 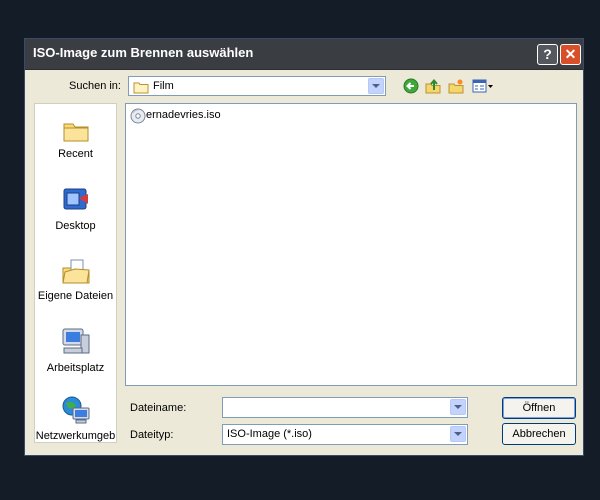 I want to click on filename-label: Dateiname:, so click(x=158, y=408).